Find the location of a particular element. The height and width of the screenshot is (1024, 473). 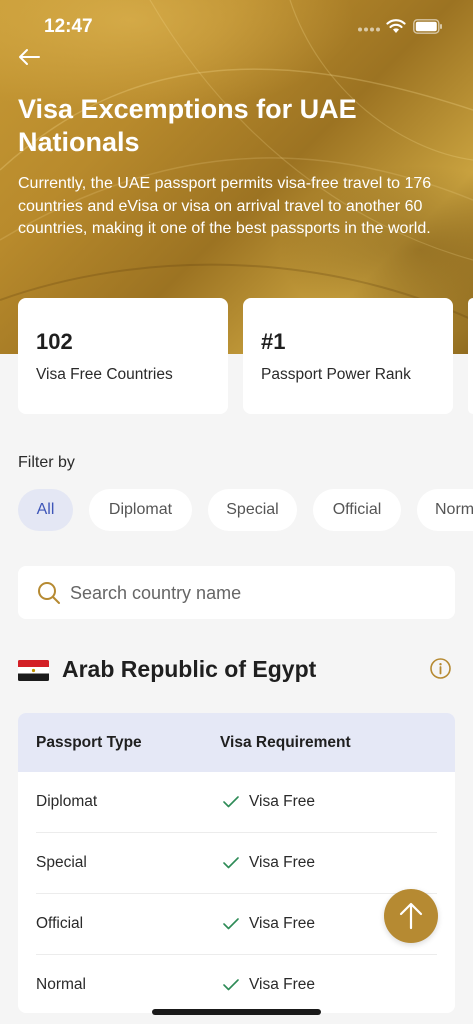

stat-card-power-rank: #1 Passport Power Rank is located at coordinates (348, 356).